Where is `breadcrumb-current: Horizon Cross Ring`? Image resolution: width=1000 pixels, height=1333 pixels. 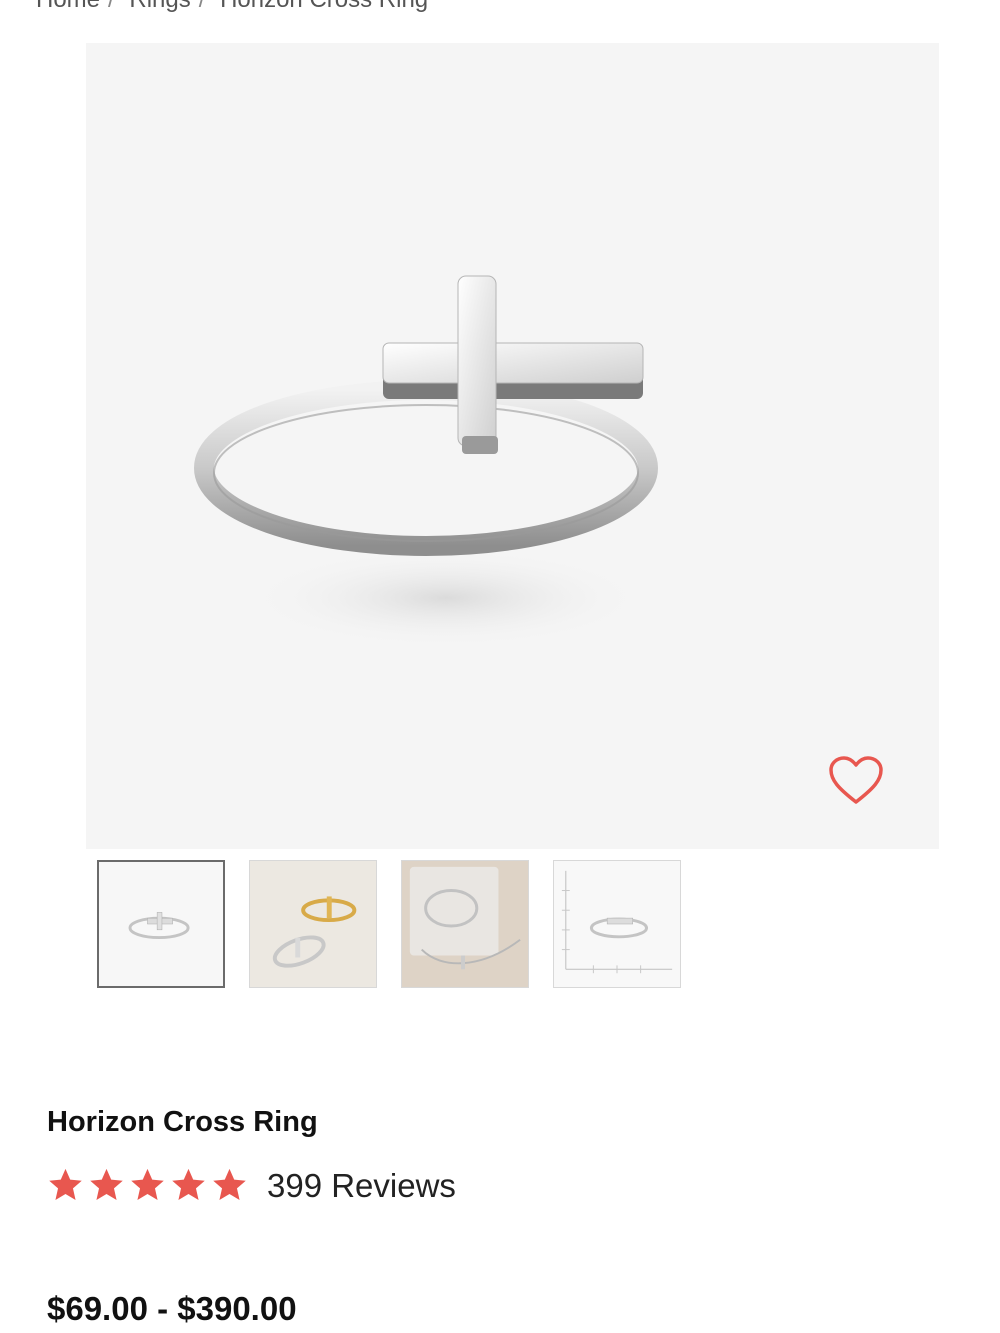
breadcrumb-current: Horizon Cross Ring is located at coordinates (324, 6).